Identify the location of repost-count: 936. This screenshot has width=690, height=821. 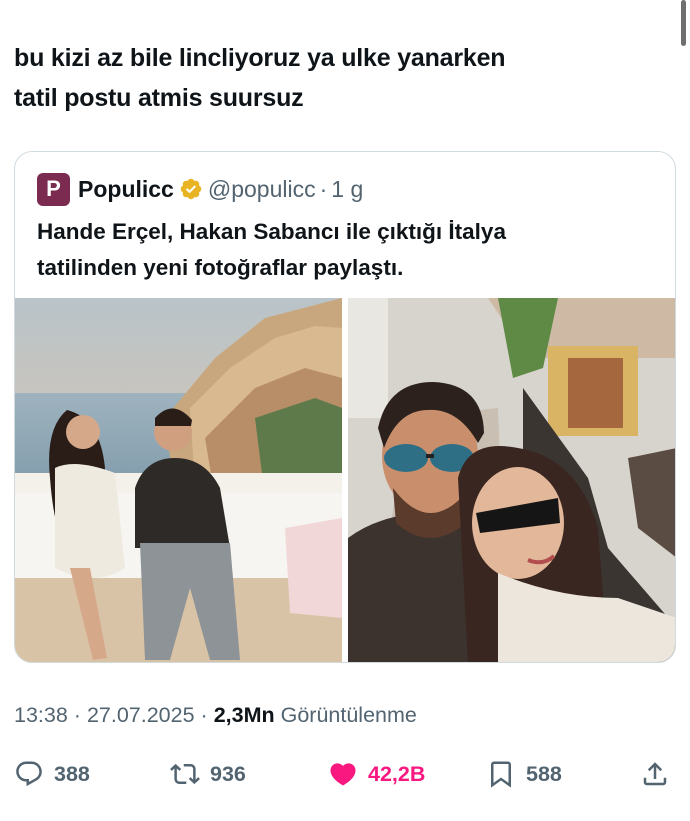
(228, 773).